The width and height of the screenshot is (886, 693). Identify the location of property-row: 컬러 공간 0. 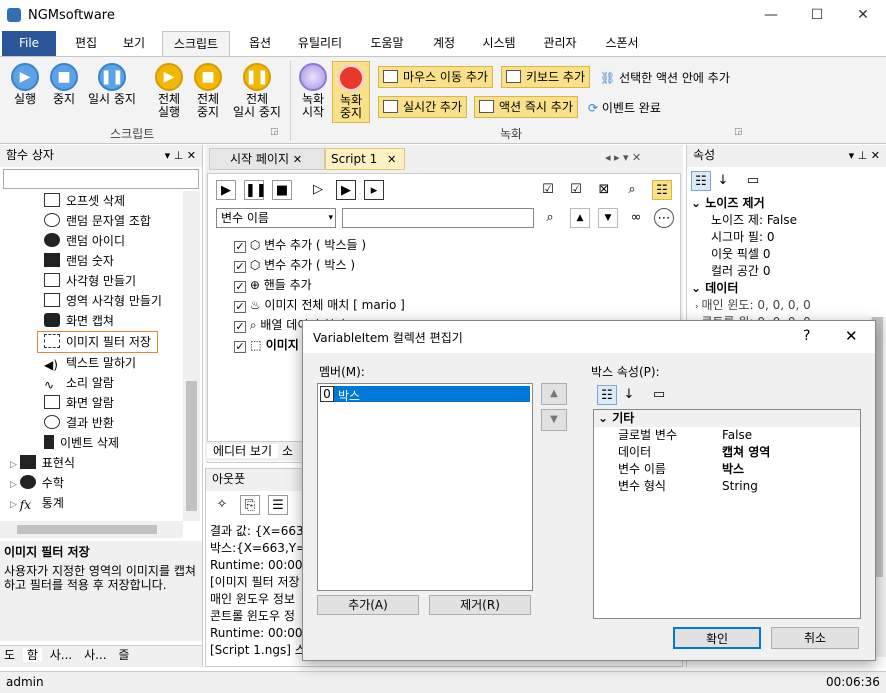
(728, 271).